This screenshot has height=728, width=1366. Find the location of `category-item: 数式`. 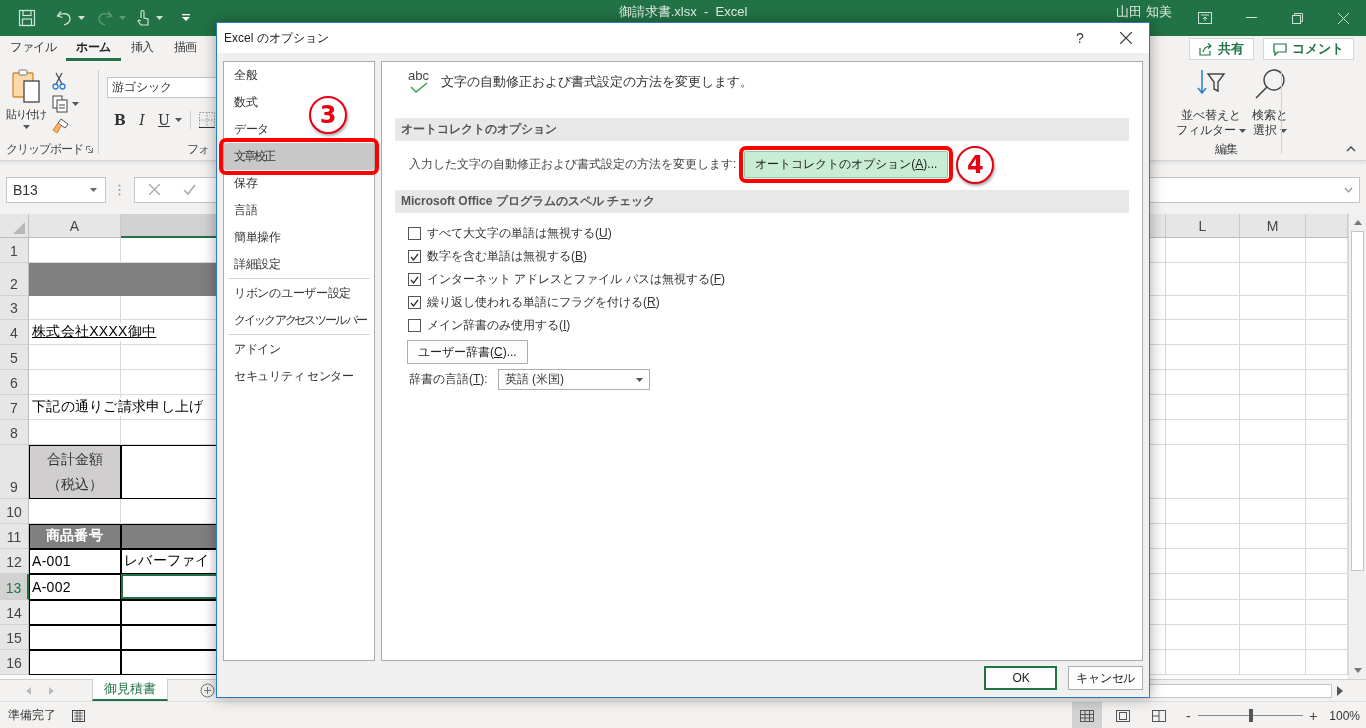

category-item: 数式 is located at coordinates (243, 102).